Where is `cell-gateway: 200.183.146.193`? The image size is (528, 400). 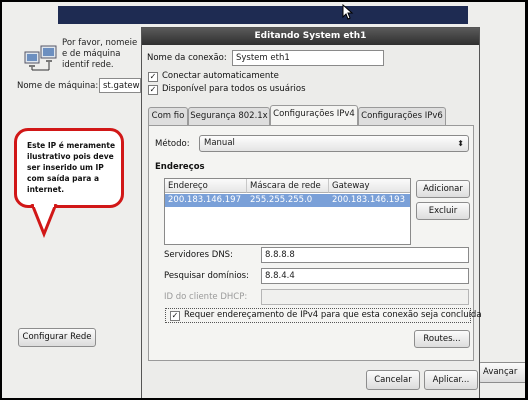
cell-gateway: 200.183.146.193 is located at coordinates (369, 200).